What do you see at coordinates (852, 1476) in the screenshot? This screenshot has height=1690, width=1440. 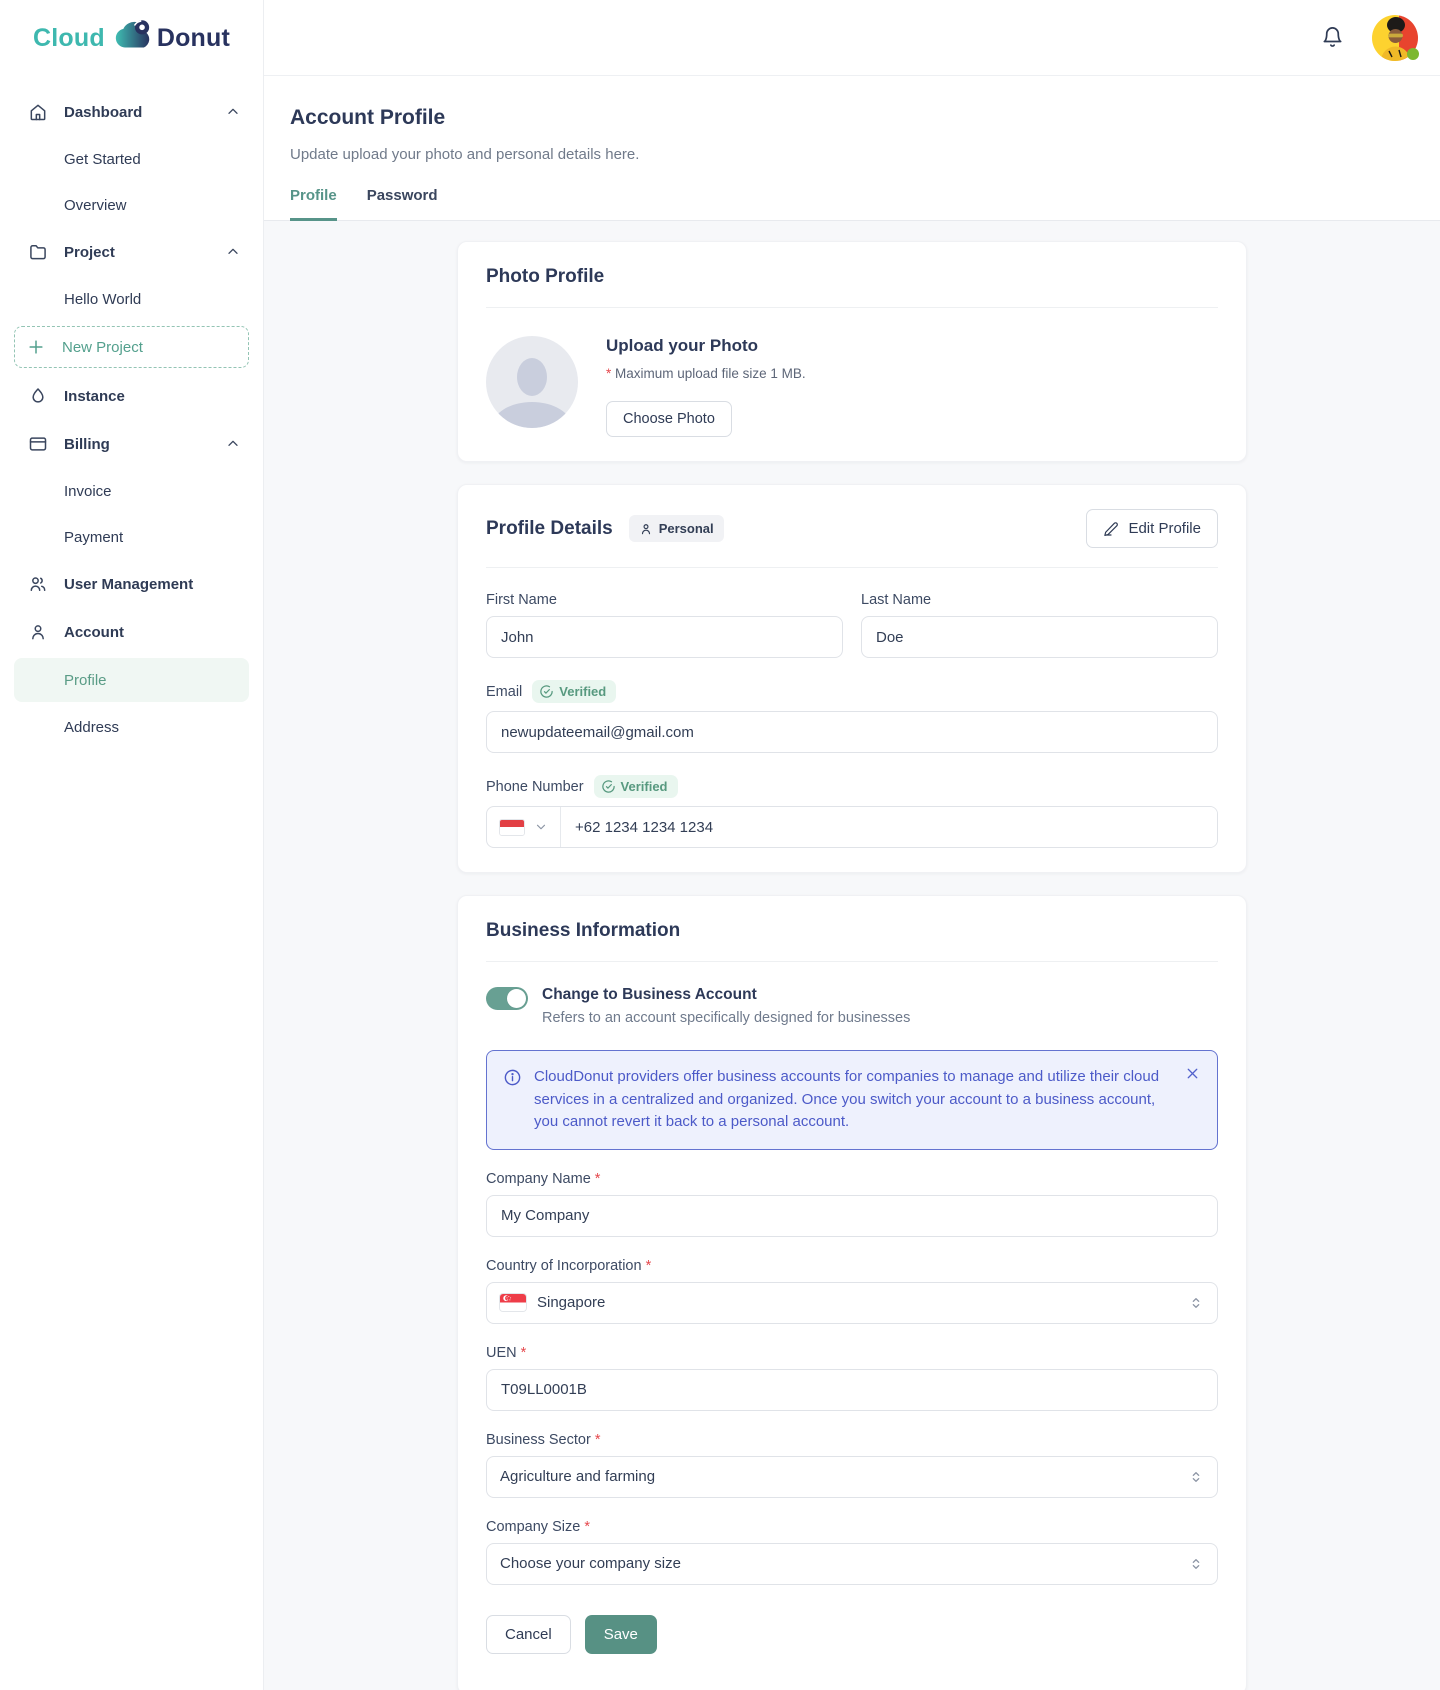 I see `business-sector-select: Agriculture and farming` at bounding box center [852, 1476].